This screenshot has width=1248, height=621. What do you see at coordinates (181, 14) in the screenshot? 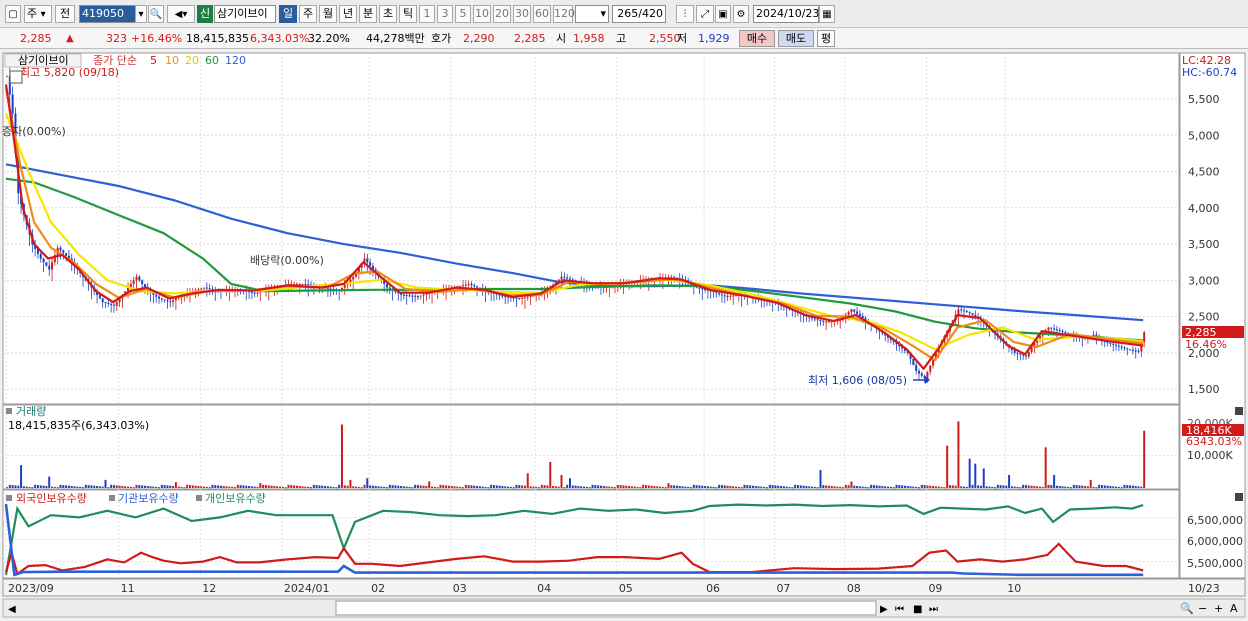
I see `speaker-icon: ◀▾` at bounding box center [181, 14].